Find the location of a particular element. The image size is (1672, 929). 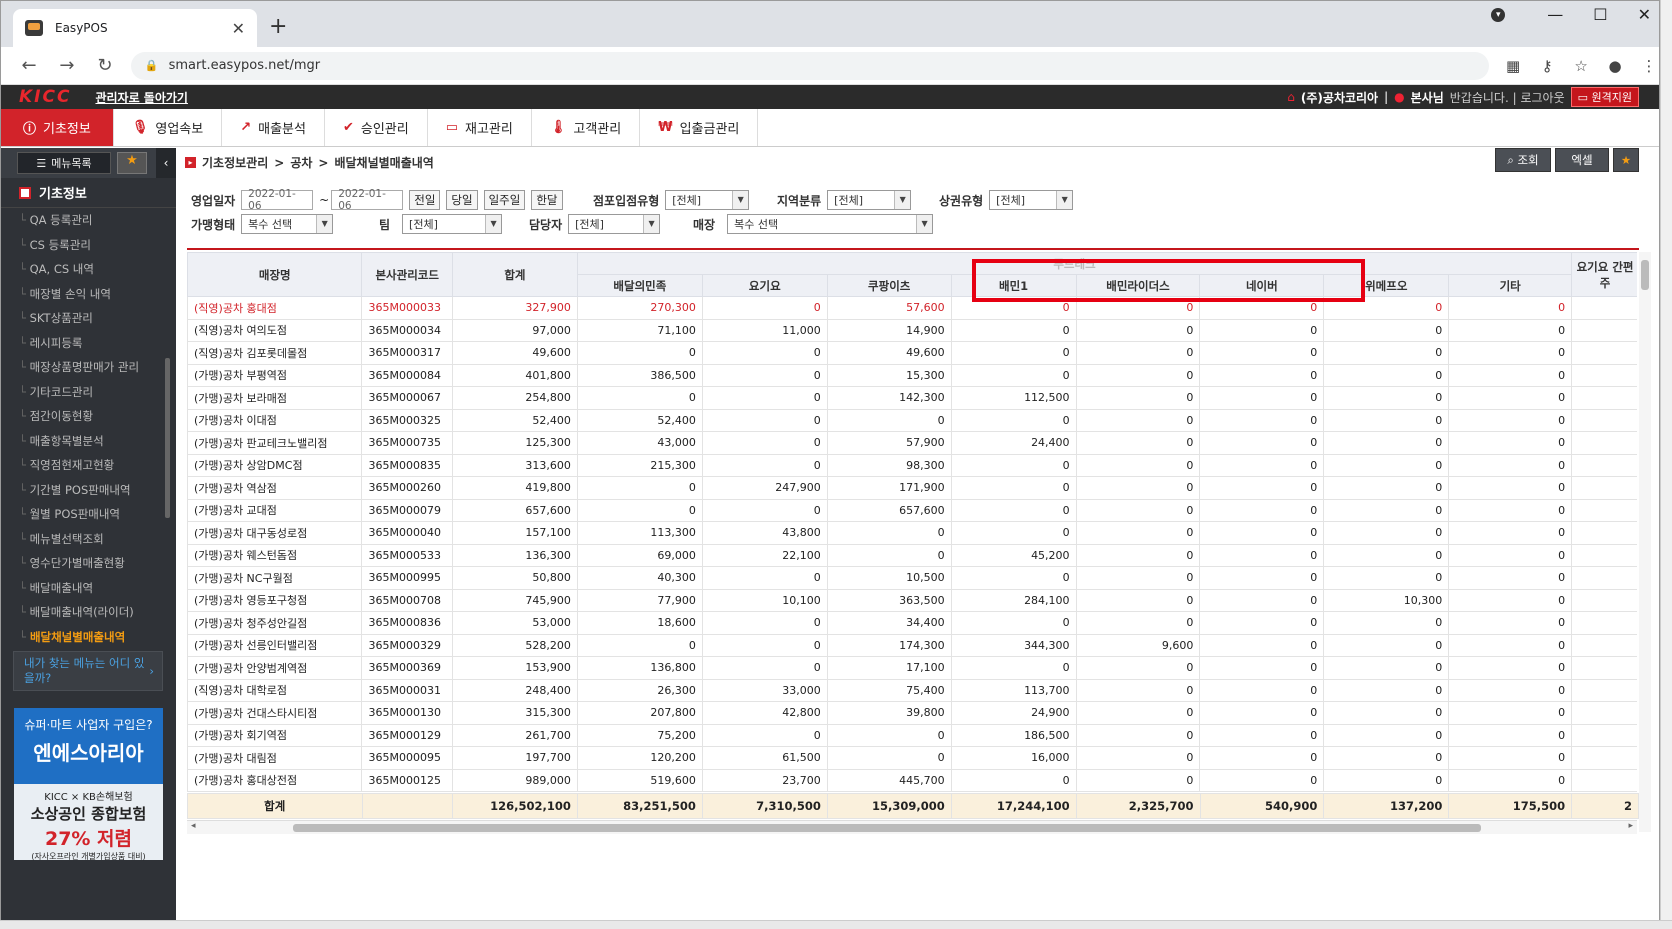

col-naver: 네이버 is located at coordinates (1262, 285).